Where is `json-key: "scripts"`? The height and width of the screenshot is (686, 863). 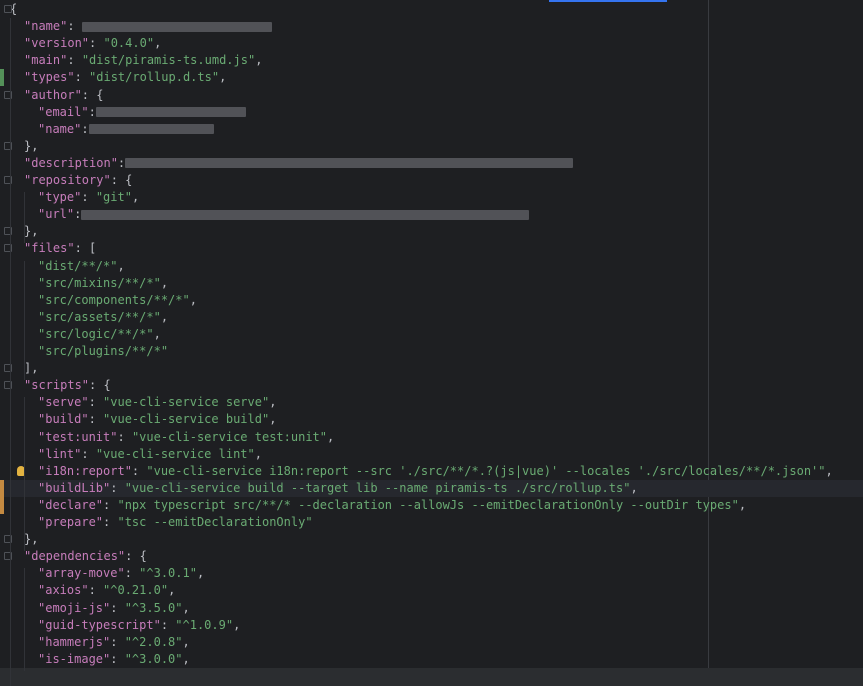 json-key: "scripts" is located at coordinates (57, 385).